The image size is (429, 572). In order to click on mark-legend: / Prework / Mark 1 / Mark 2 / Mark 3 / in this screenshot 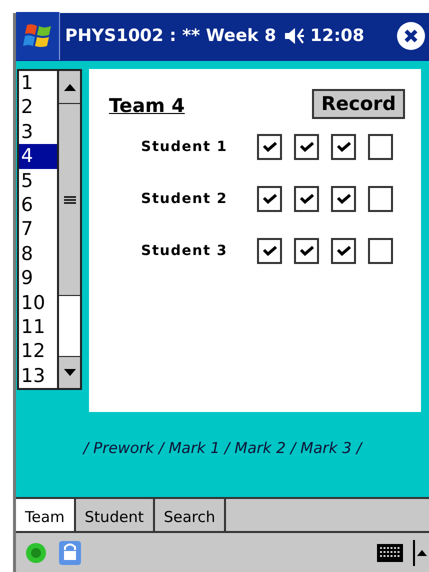, I will do `click(222, 448)`.